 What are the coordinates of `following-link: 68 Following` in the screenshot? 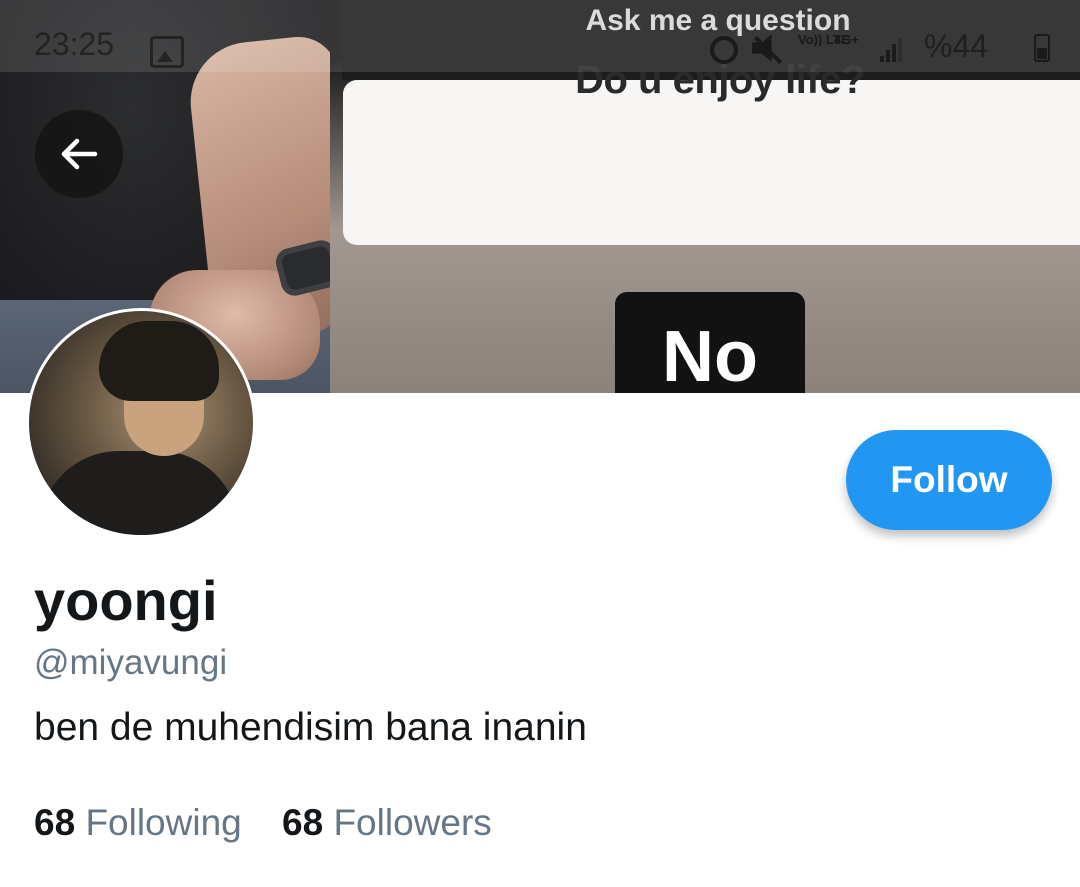 It's located at (138, 823).